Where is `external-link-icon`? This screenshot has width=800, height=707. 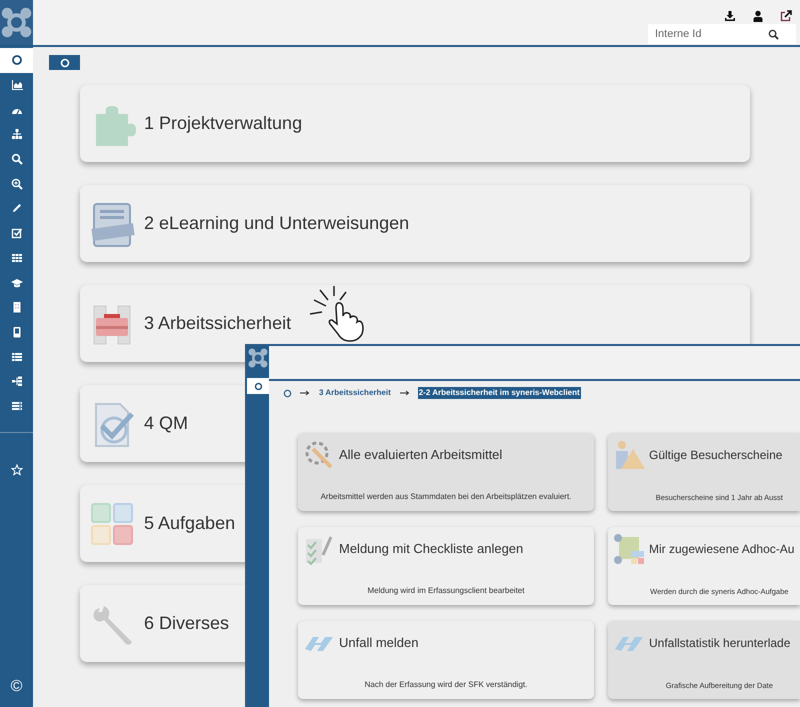 external-link-icon is located at coordinates (786, 16).